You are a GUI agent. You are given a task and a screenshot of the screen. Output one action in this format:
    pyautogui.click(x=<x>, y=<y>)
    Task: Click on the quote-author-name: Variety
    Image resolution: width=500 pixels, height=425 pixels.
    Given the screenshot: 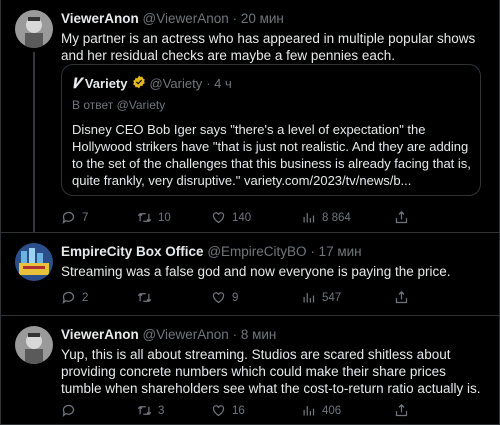 What is the action you would take?
    pyautogui.click(x=106, y=83)
    